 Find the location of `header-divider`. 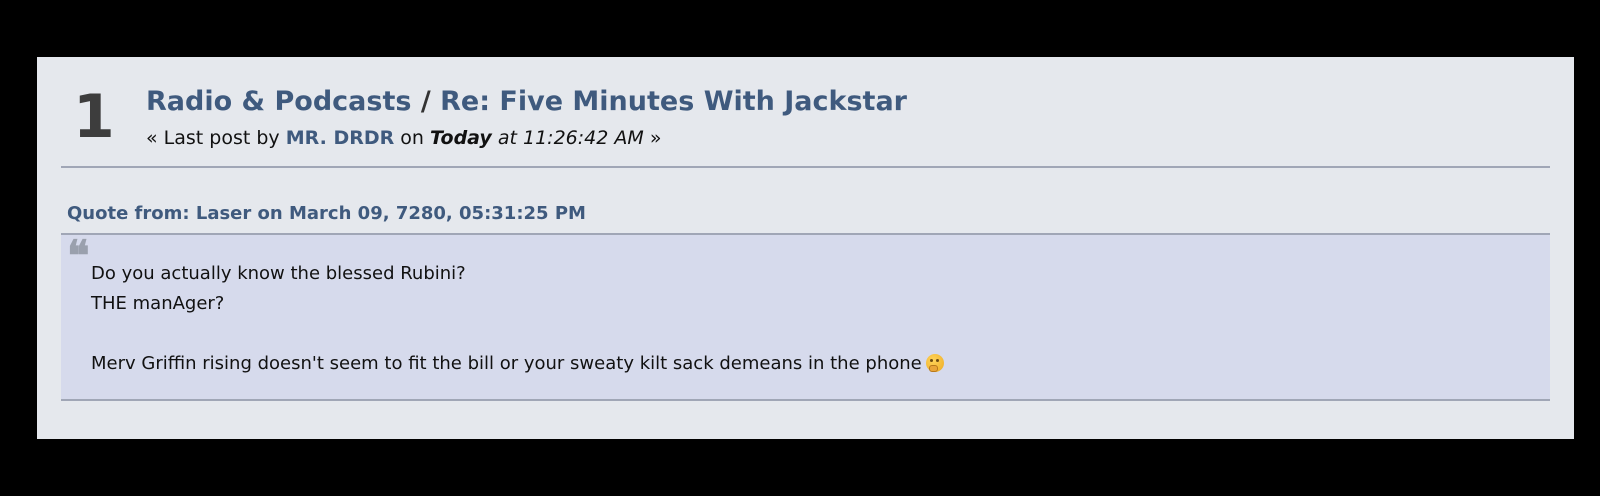

header-divider is located at coordinates (805, 167).